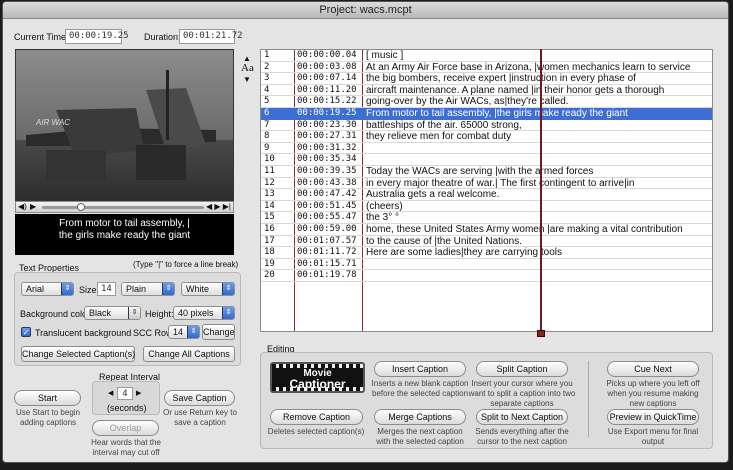  I want to click on height-select: 40 pixels ⇕, so click(204, 313).